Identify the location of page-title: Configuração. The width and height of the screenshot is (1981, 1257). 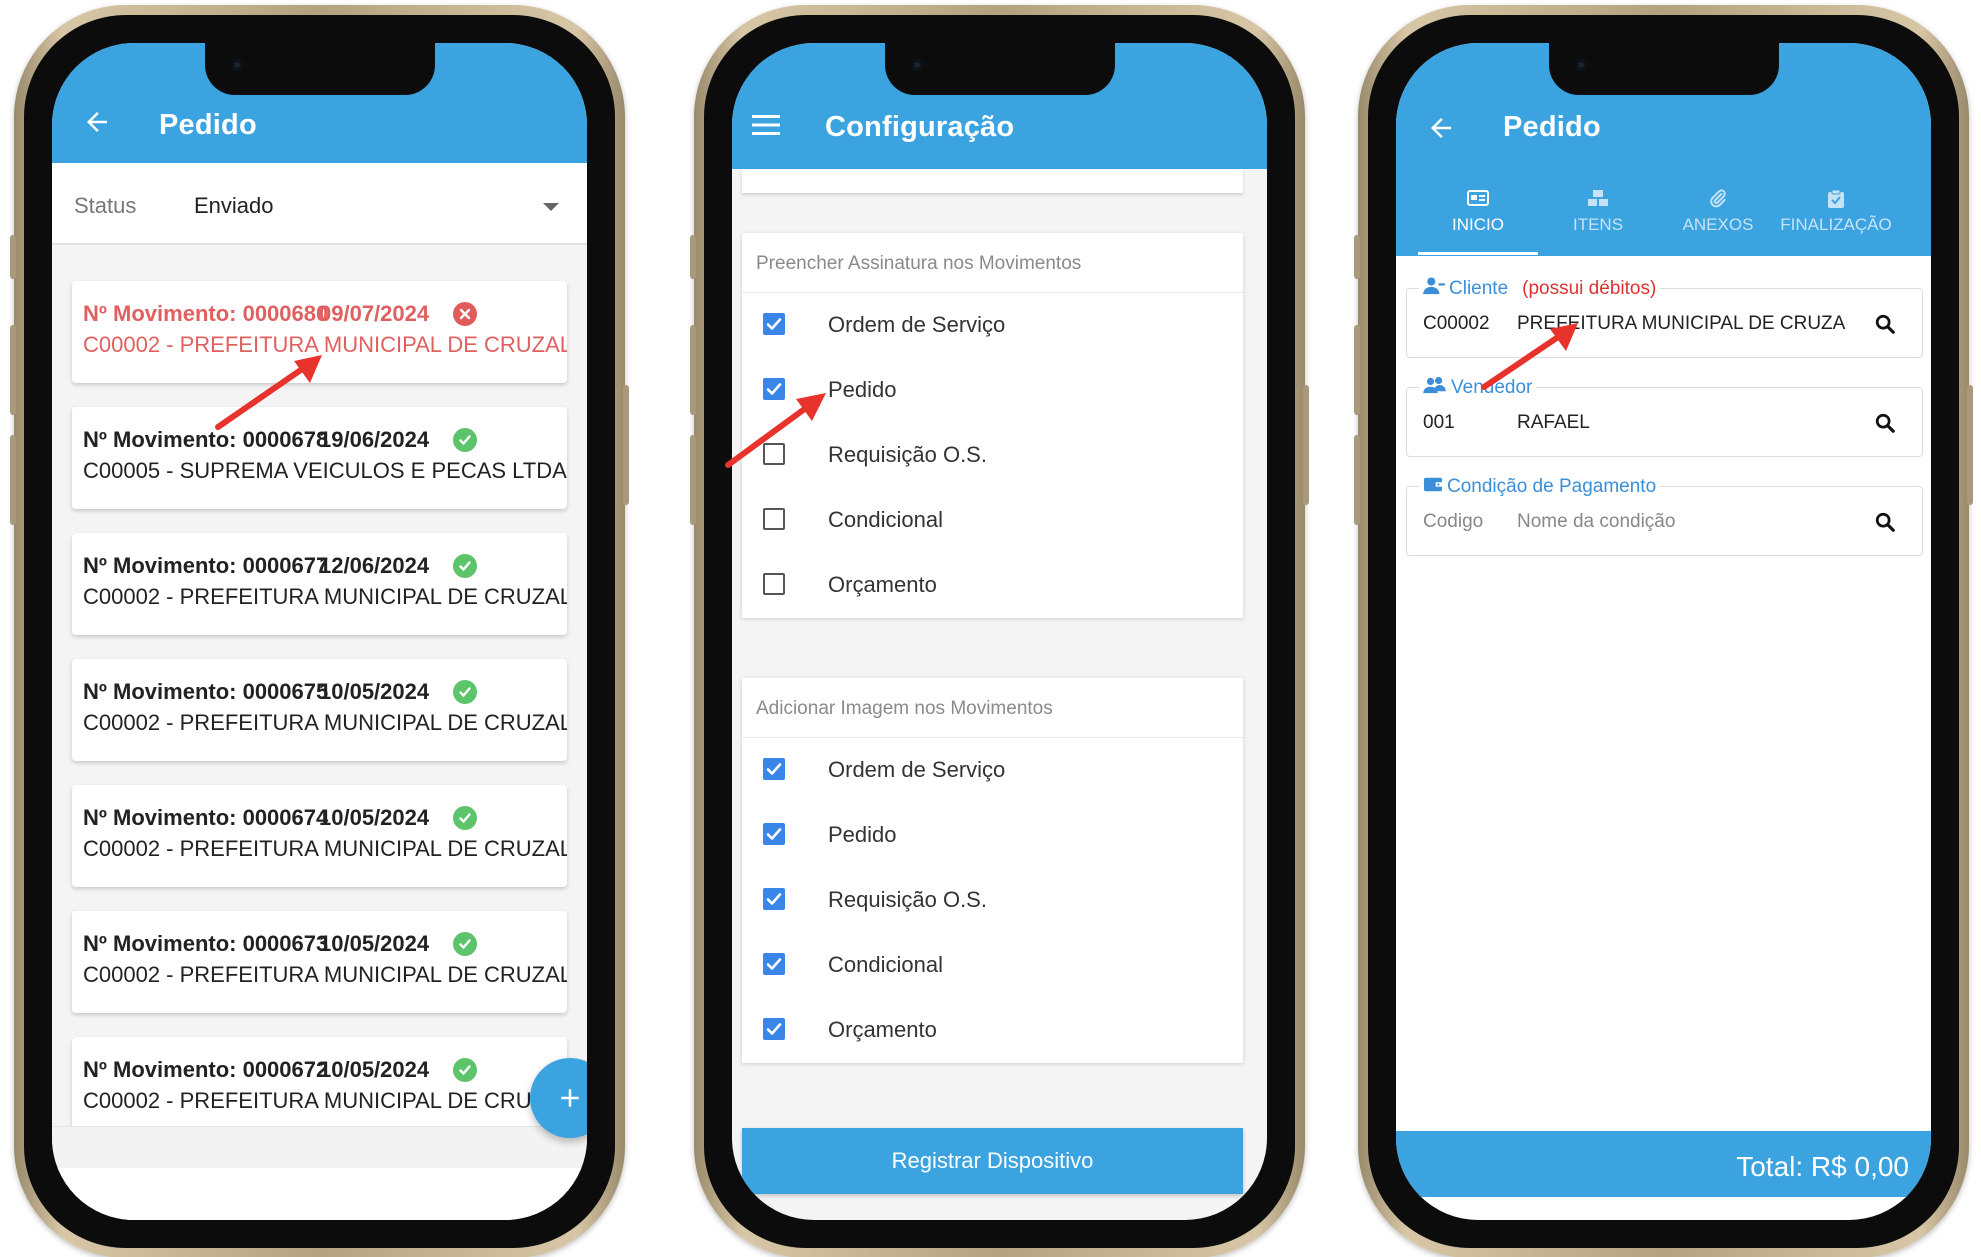
(920, 127).